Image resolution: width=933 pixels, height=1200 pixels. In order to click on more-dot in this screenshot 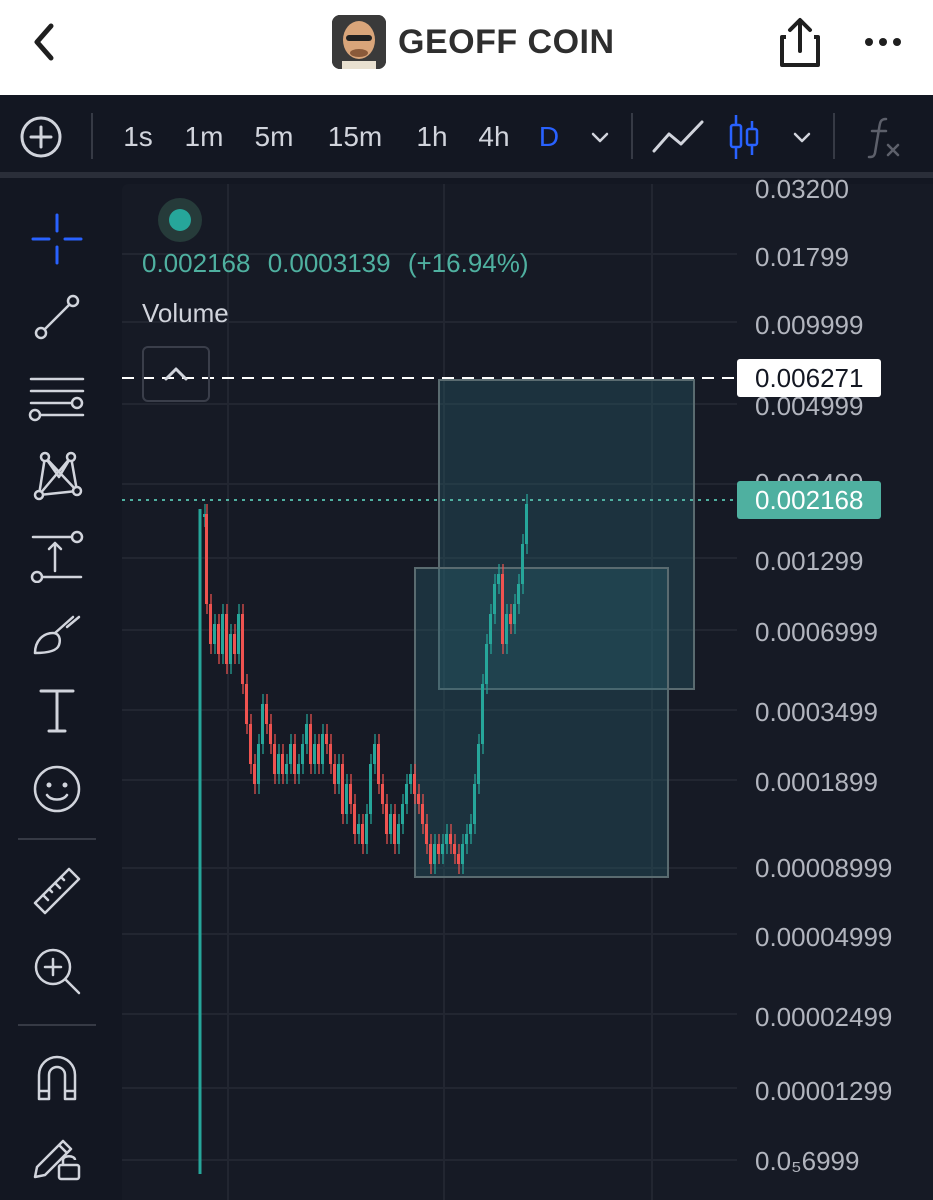, I will do `click(883, 42)`.